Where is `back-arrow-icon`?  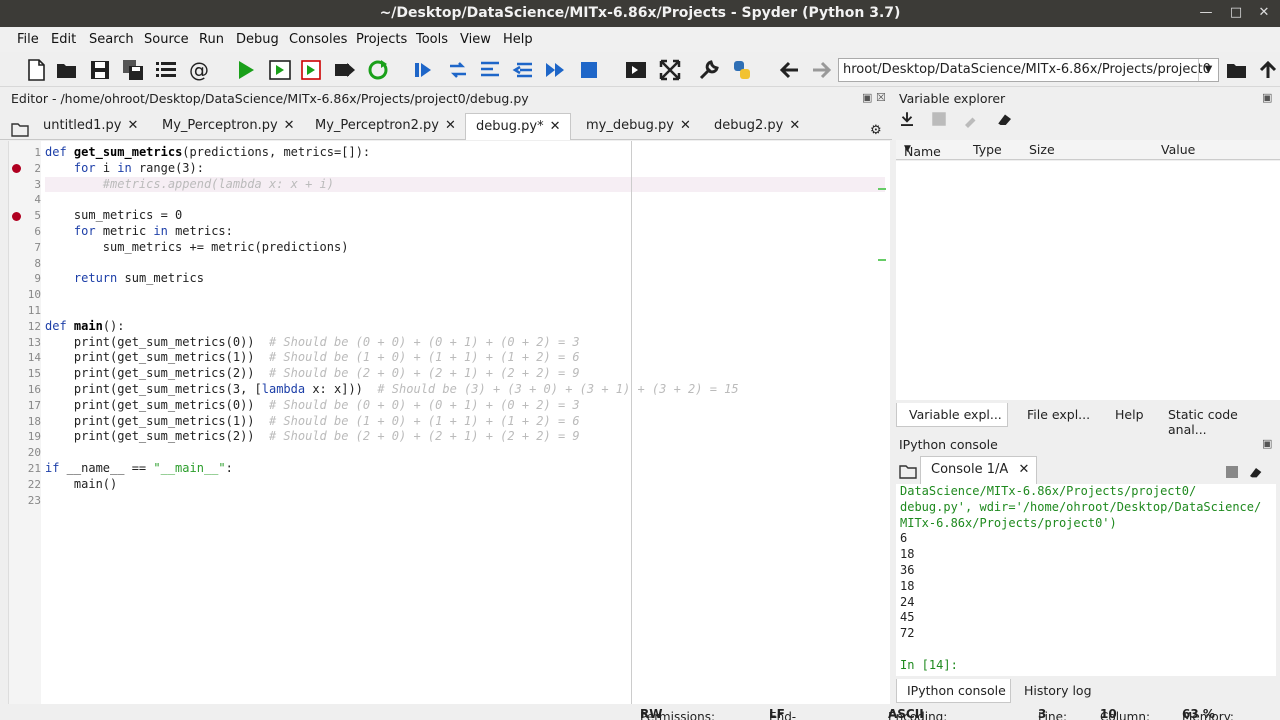 back-arrow-icon is located at coordinates (790, 70).